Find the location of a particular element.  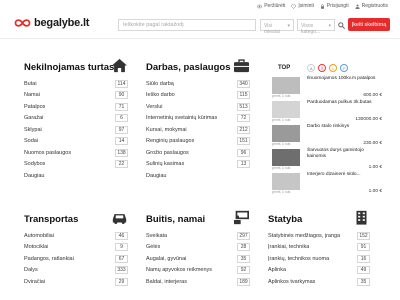

item-count: 35 is located at coordinates (243, 258).